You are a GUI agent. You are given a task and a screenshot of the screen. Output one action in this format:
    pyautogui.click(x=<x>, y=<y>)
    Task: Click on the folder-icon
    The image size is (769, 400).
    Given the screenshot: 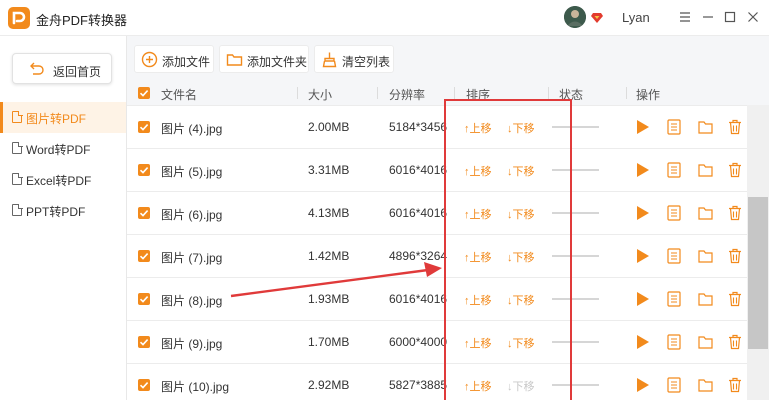 What is the action you would take?
    pyautogui.click(x=234, y=61)
    